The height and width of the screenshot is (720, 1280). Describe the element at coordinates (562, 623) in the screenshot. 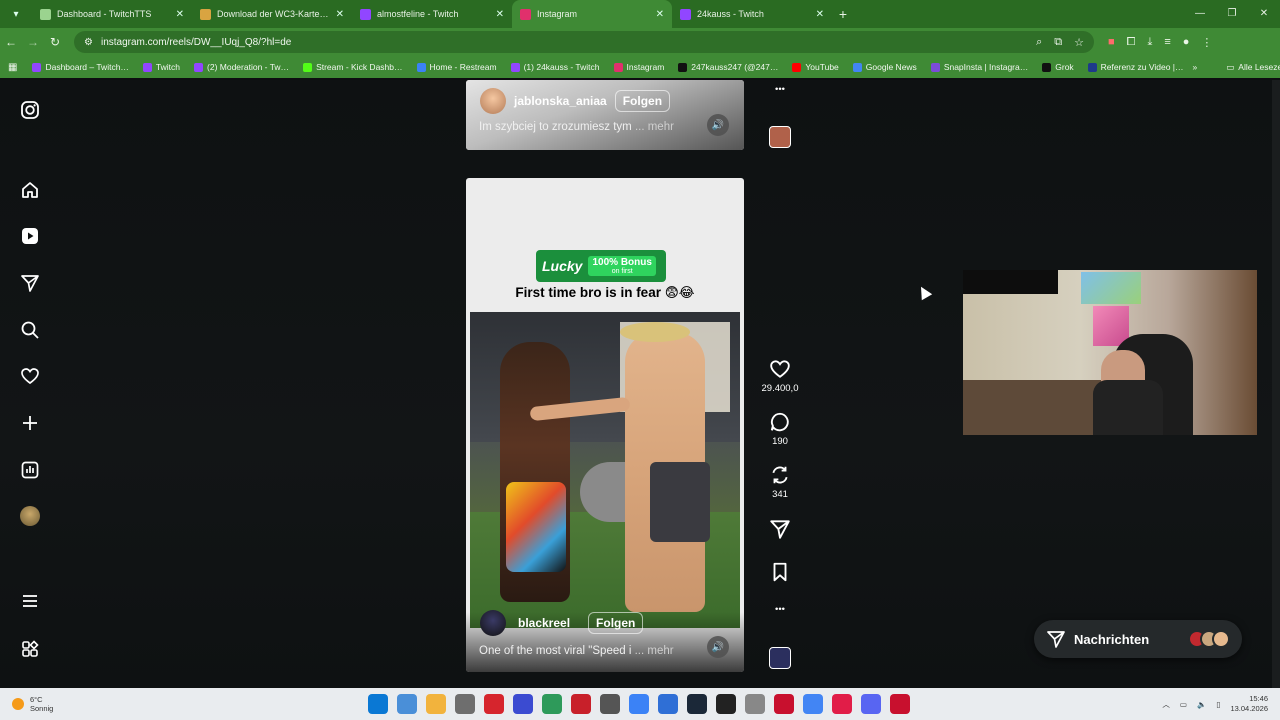

I see `reel-author: blackreel Folgen` at that location.